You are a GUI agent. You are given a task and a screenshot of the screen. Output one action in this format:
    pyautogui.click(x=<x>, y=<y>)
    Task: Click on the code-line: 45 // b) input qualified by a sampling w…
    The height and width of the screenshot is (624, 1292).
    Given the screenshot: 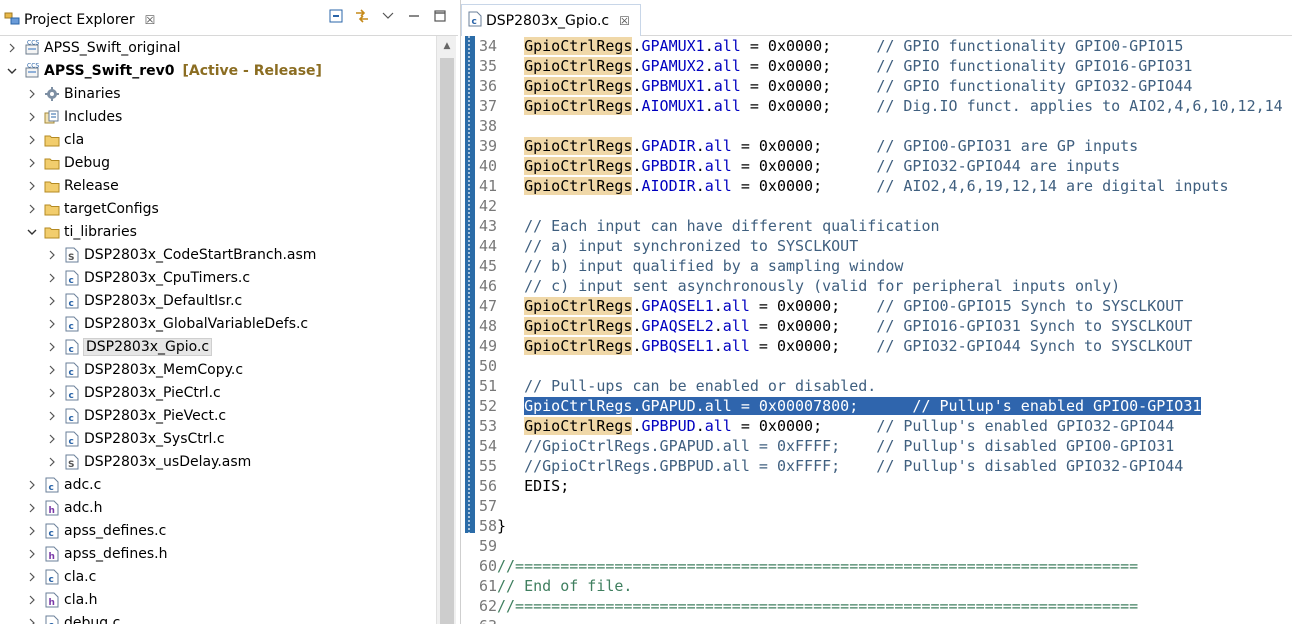 What is the action you would take?
    pyautogui.click(x=876, y=266)
    